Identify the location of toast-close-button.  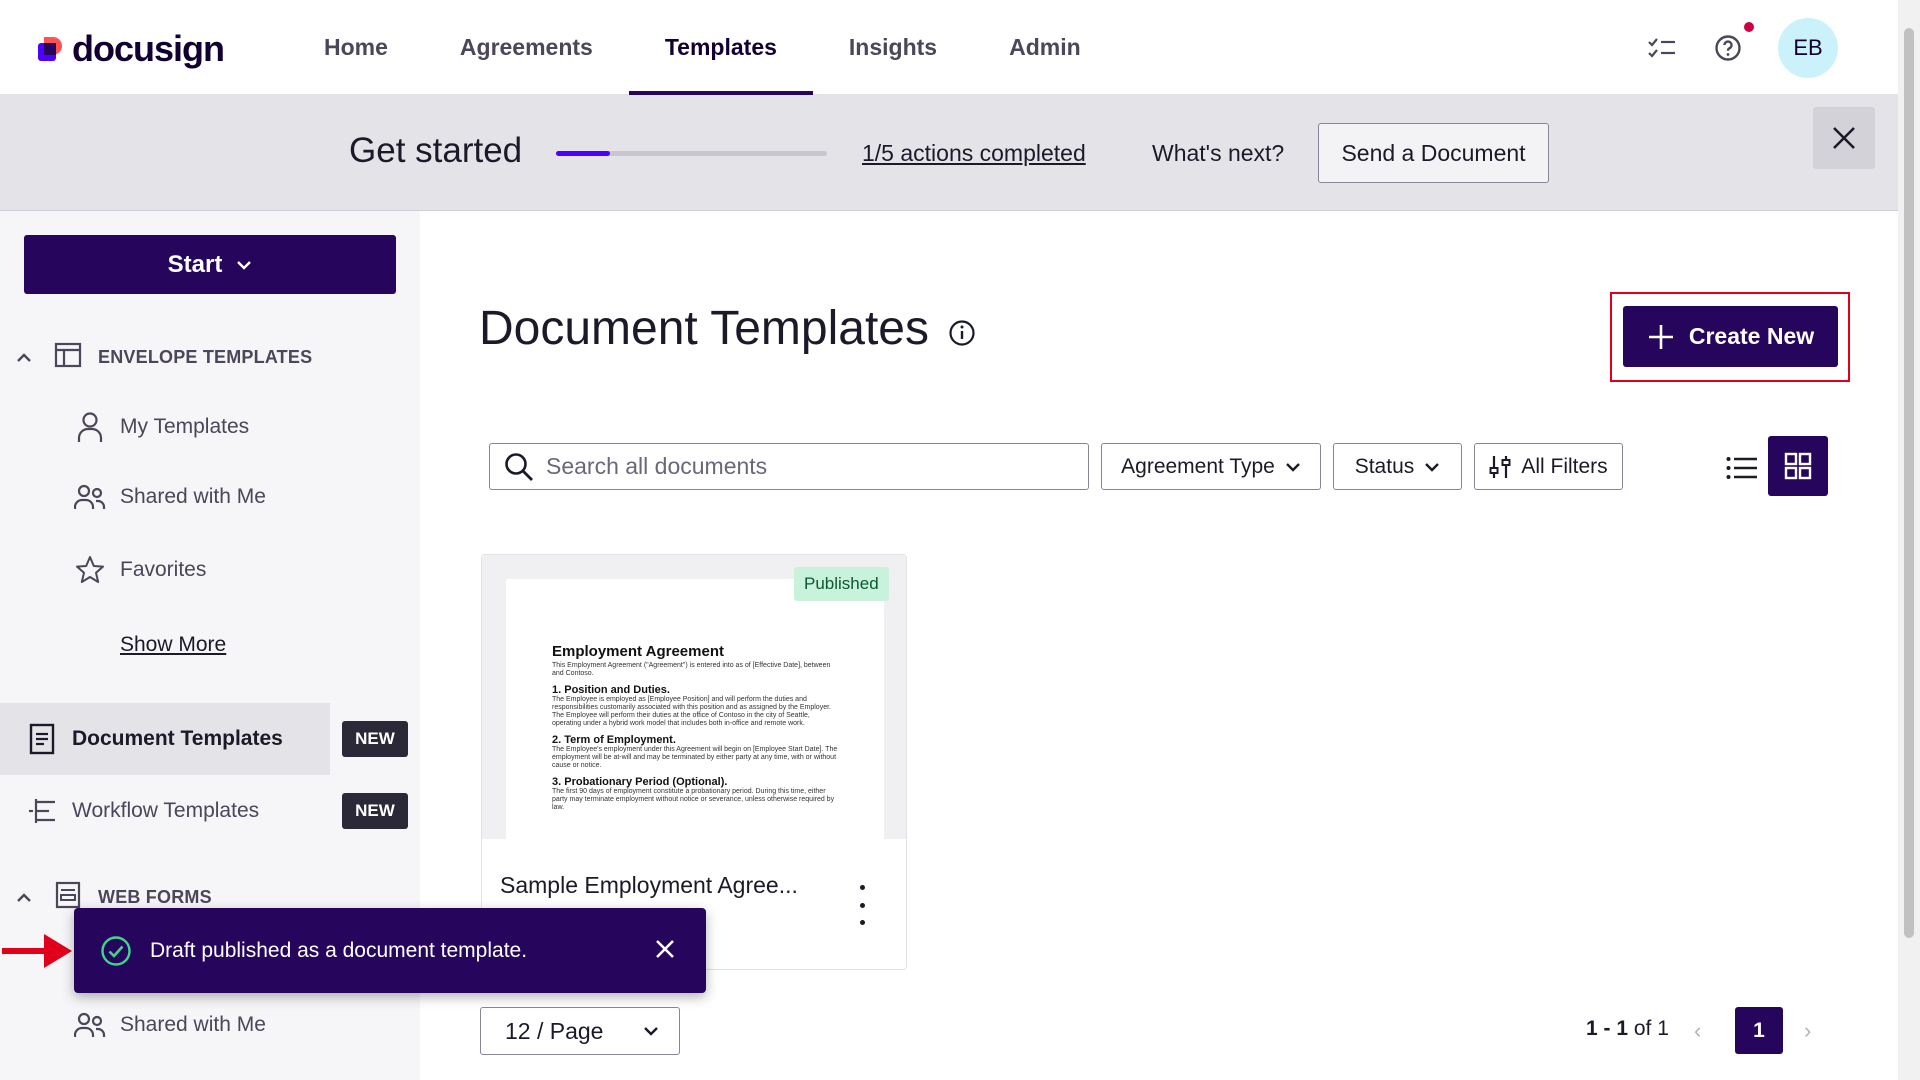
(665, 952).